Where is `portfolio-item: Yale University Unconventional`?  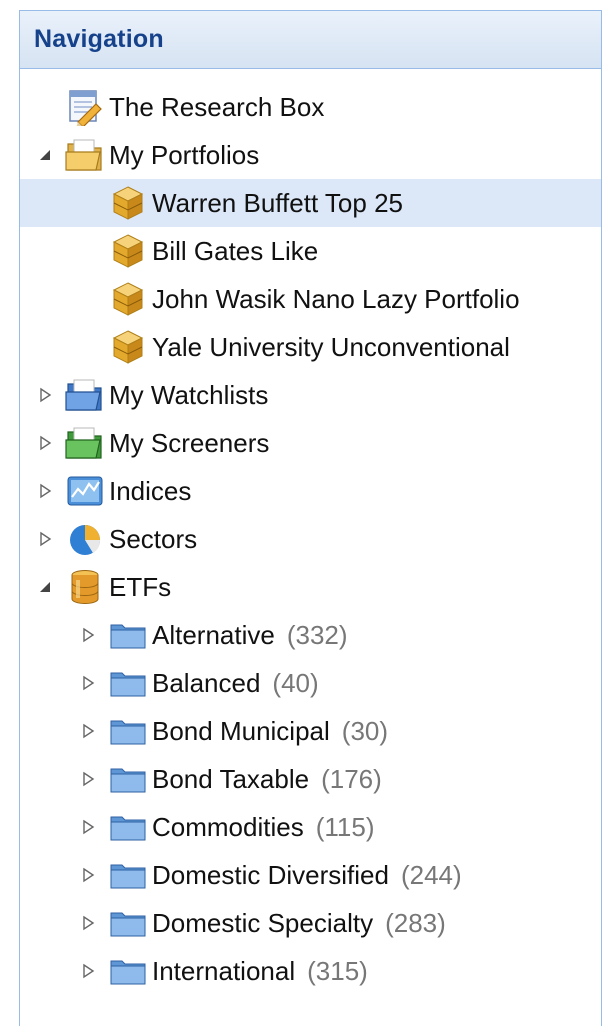
portfolio-item: Yale University Unconventional is located at coordinates (310, 347).